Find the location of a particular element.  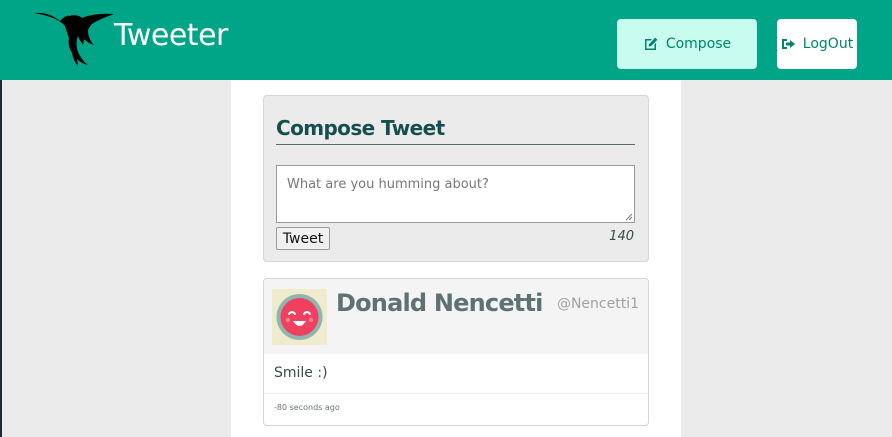

tweet-author-name: Donald Nencetti is located at coordinates (439, 303).